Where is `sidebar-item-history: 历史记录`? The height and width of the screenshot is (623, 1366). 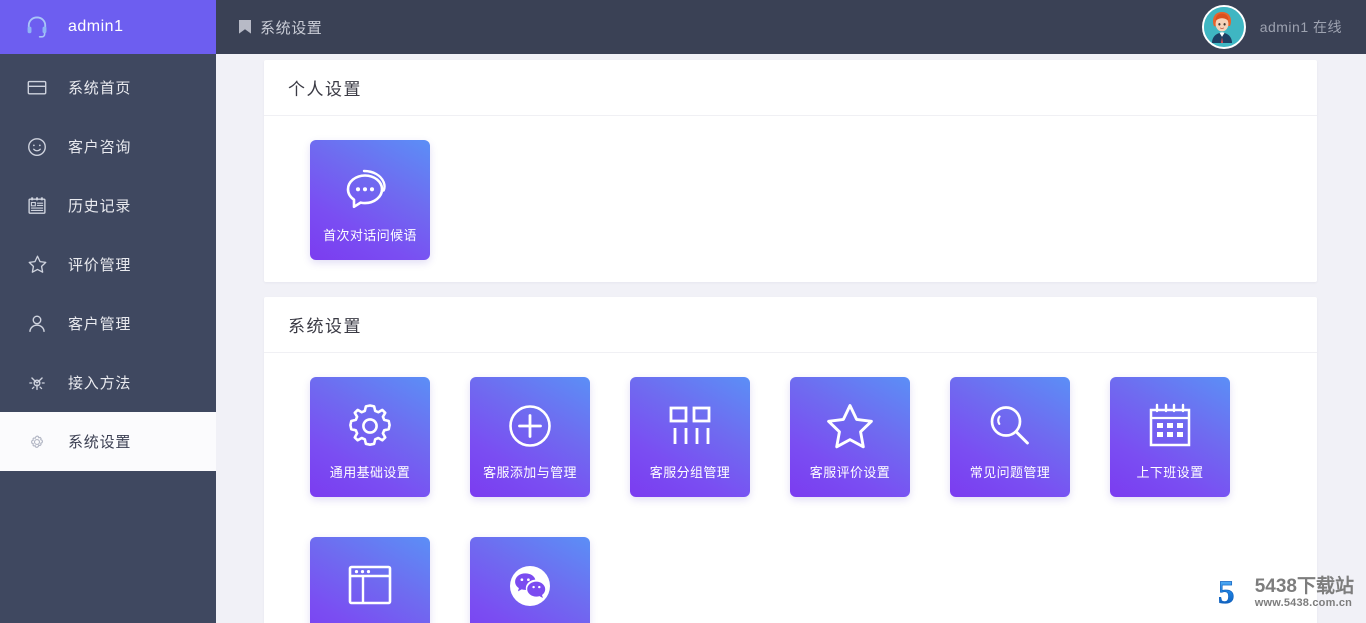
sidebar-item-history: 历史记录 is located at coordinates (108, 205).